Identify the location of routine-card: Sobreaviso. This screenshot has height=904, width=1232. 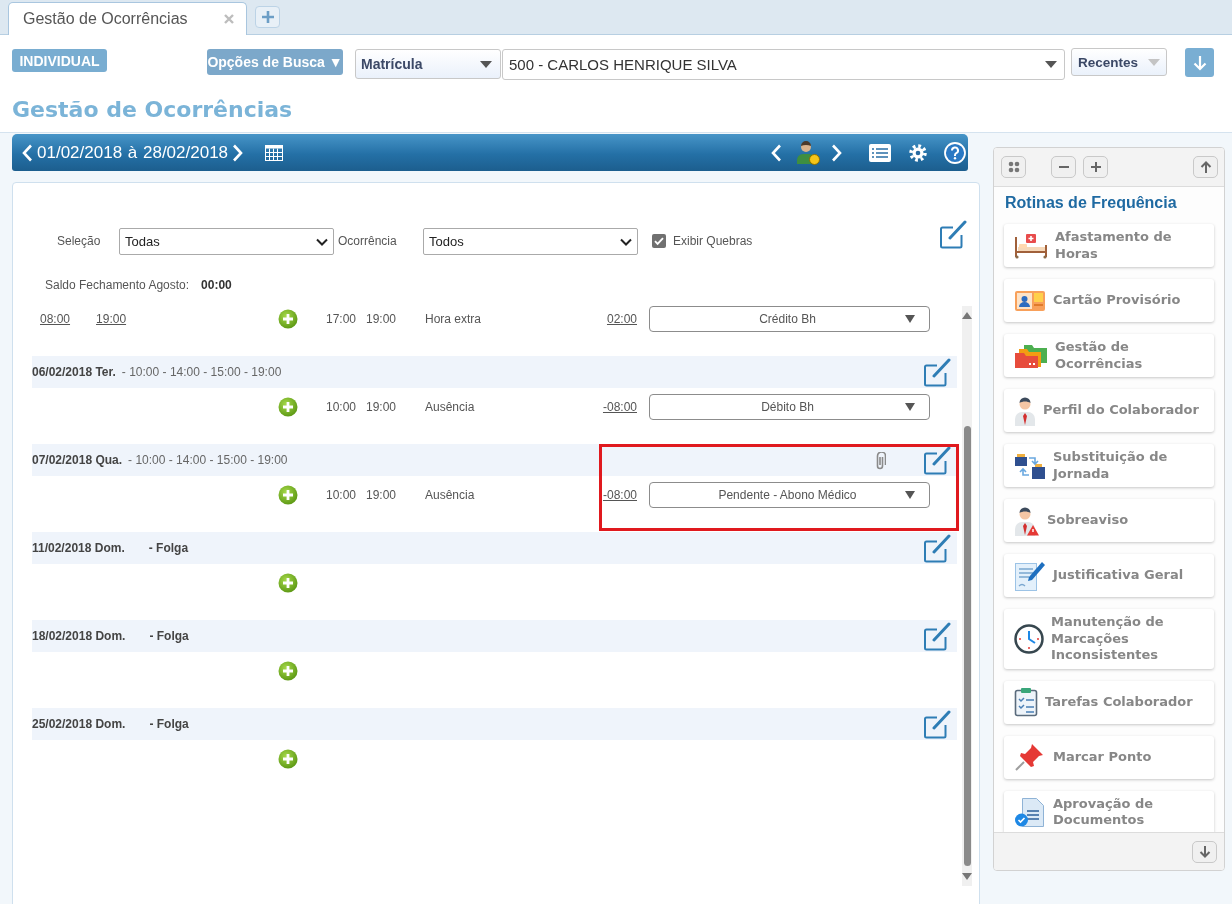
(1109, 520).